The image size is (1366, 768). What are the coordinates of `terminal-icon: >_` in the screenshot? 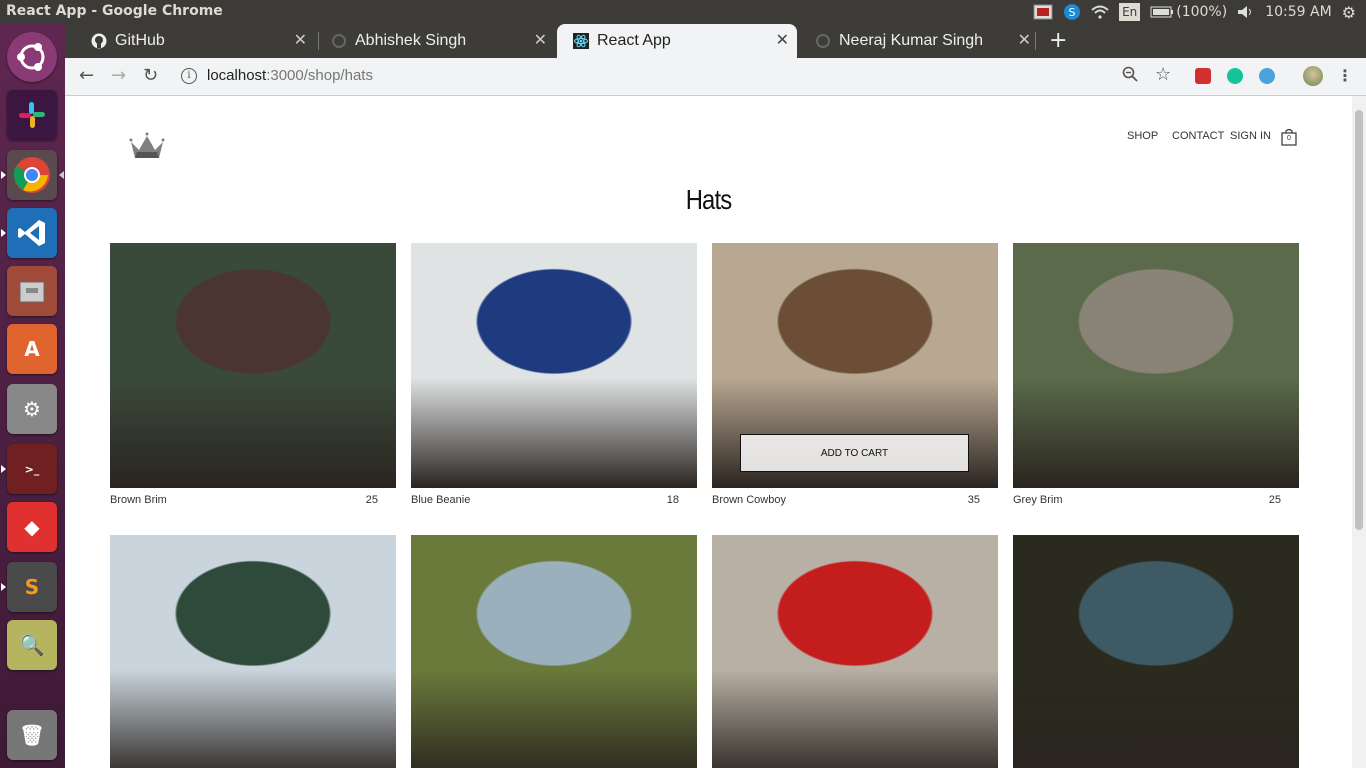 It's located at (32, 469).